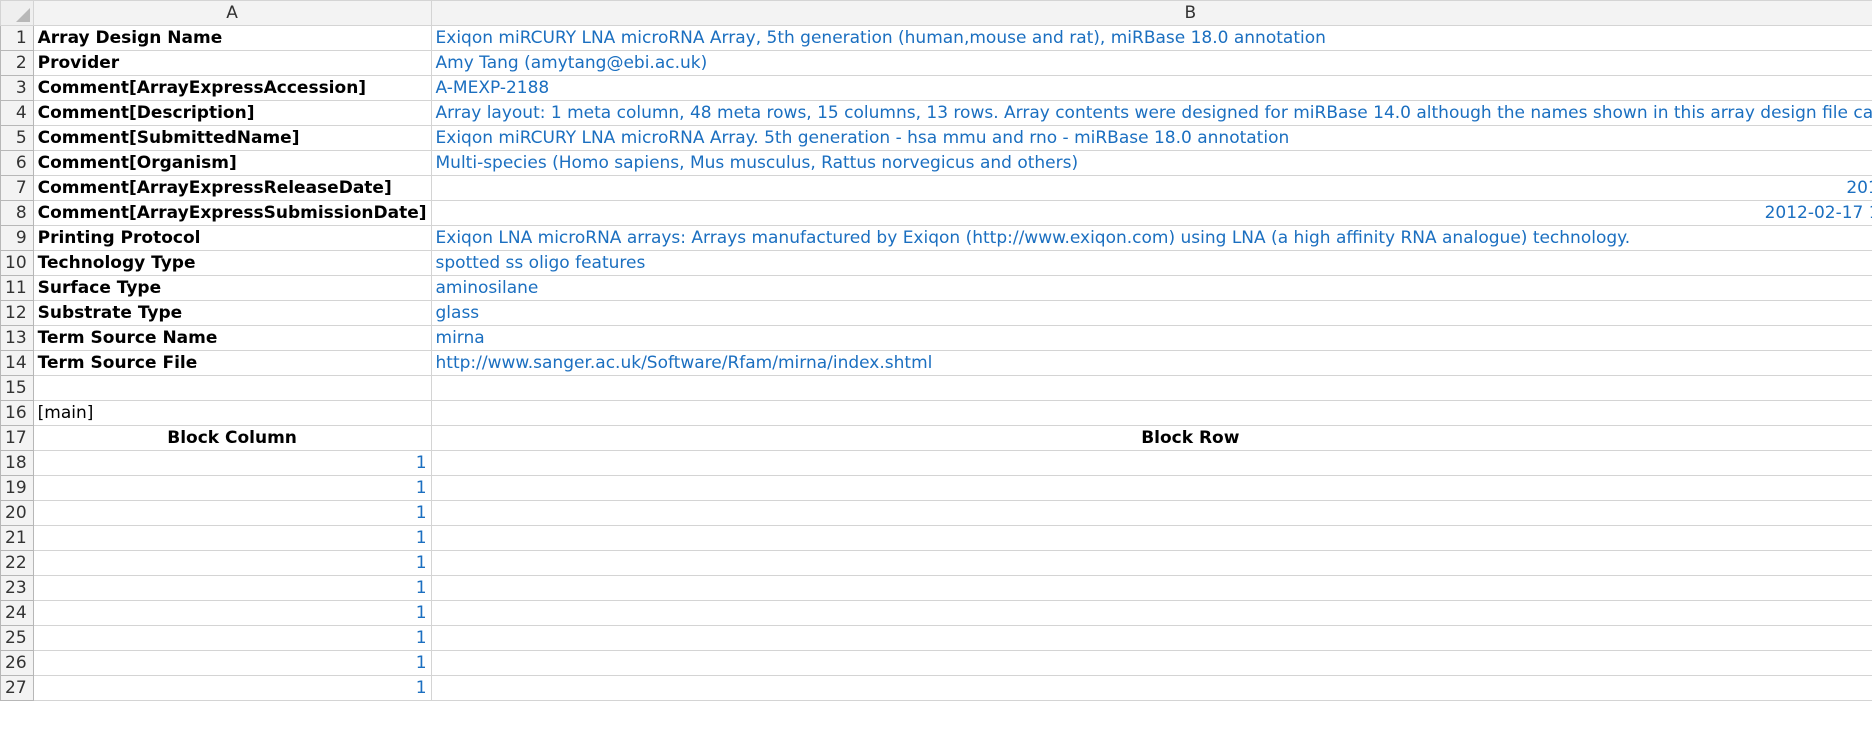  Describe the element at coordinates (1151, 463) in the screenshot. I see `table-cell: 2` at that location.